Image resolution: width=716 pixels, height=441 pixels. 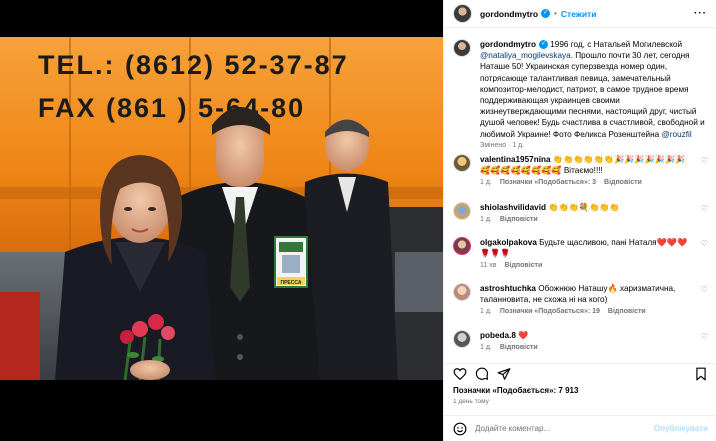 I want to click on caption-meta: Змінено · 1 д., so click(x=502, y=145).